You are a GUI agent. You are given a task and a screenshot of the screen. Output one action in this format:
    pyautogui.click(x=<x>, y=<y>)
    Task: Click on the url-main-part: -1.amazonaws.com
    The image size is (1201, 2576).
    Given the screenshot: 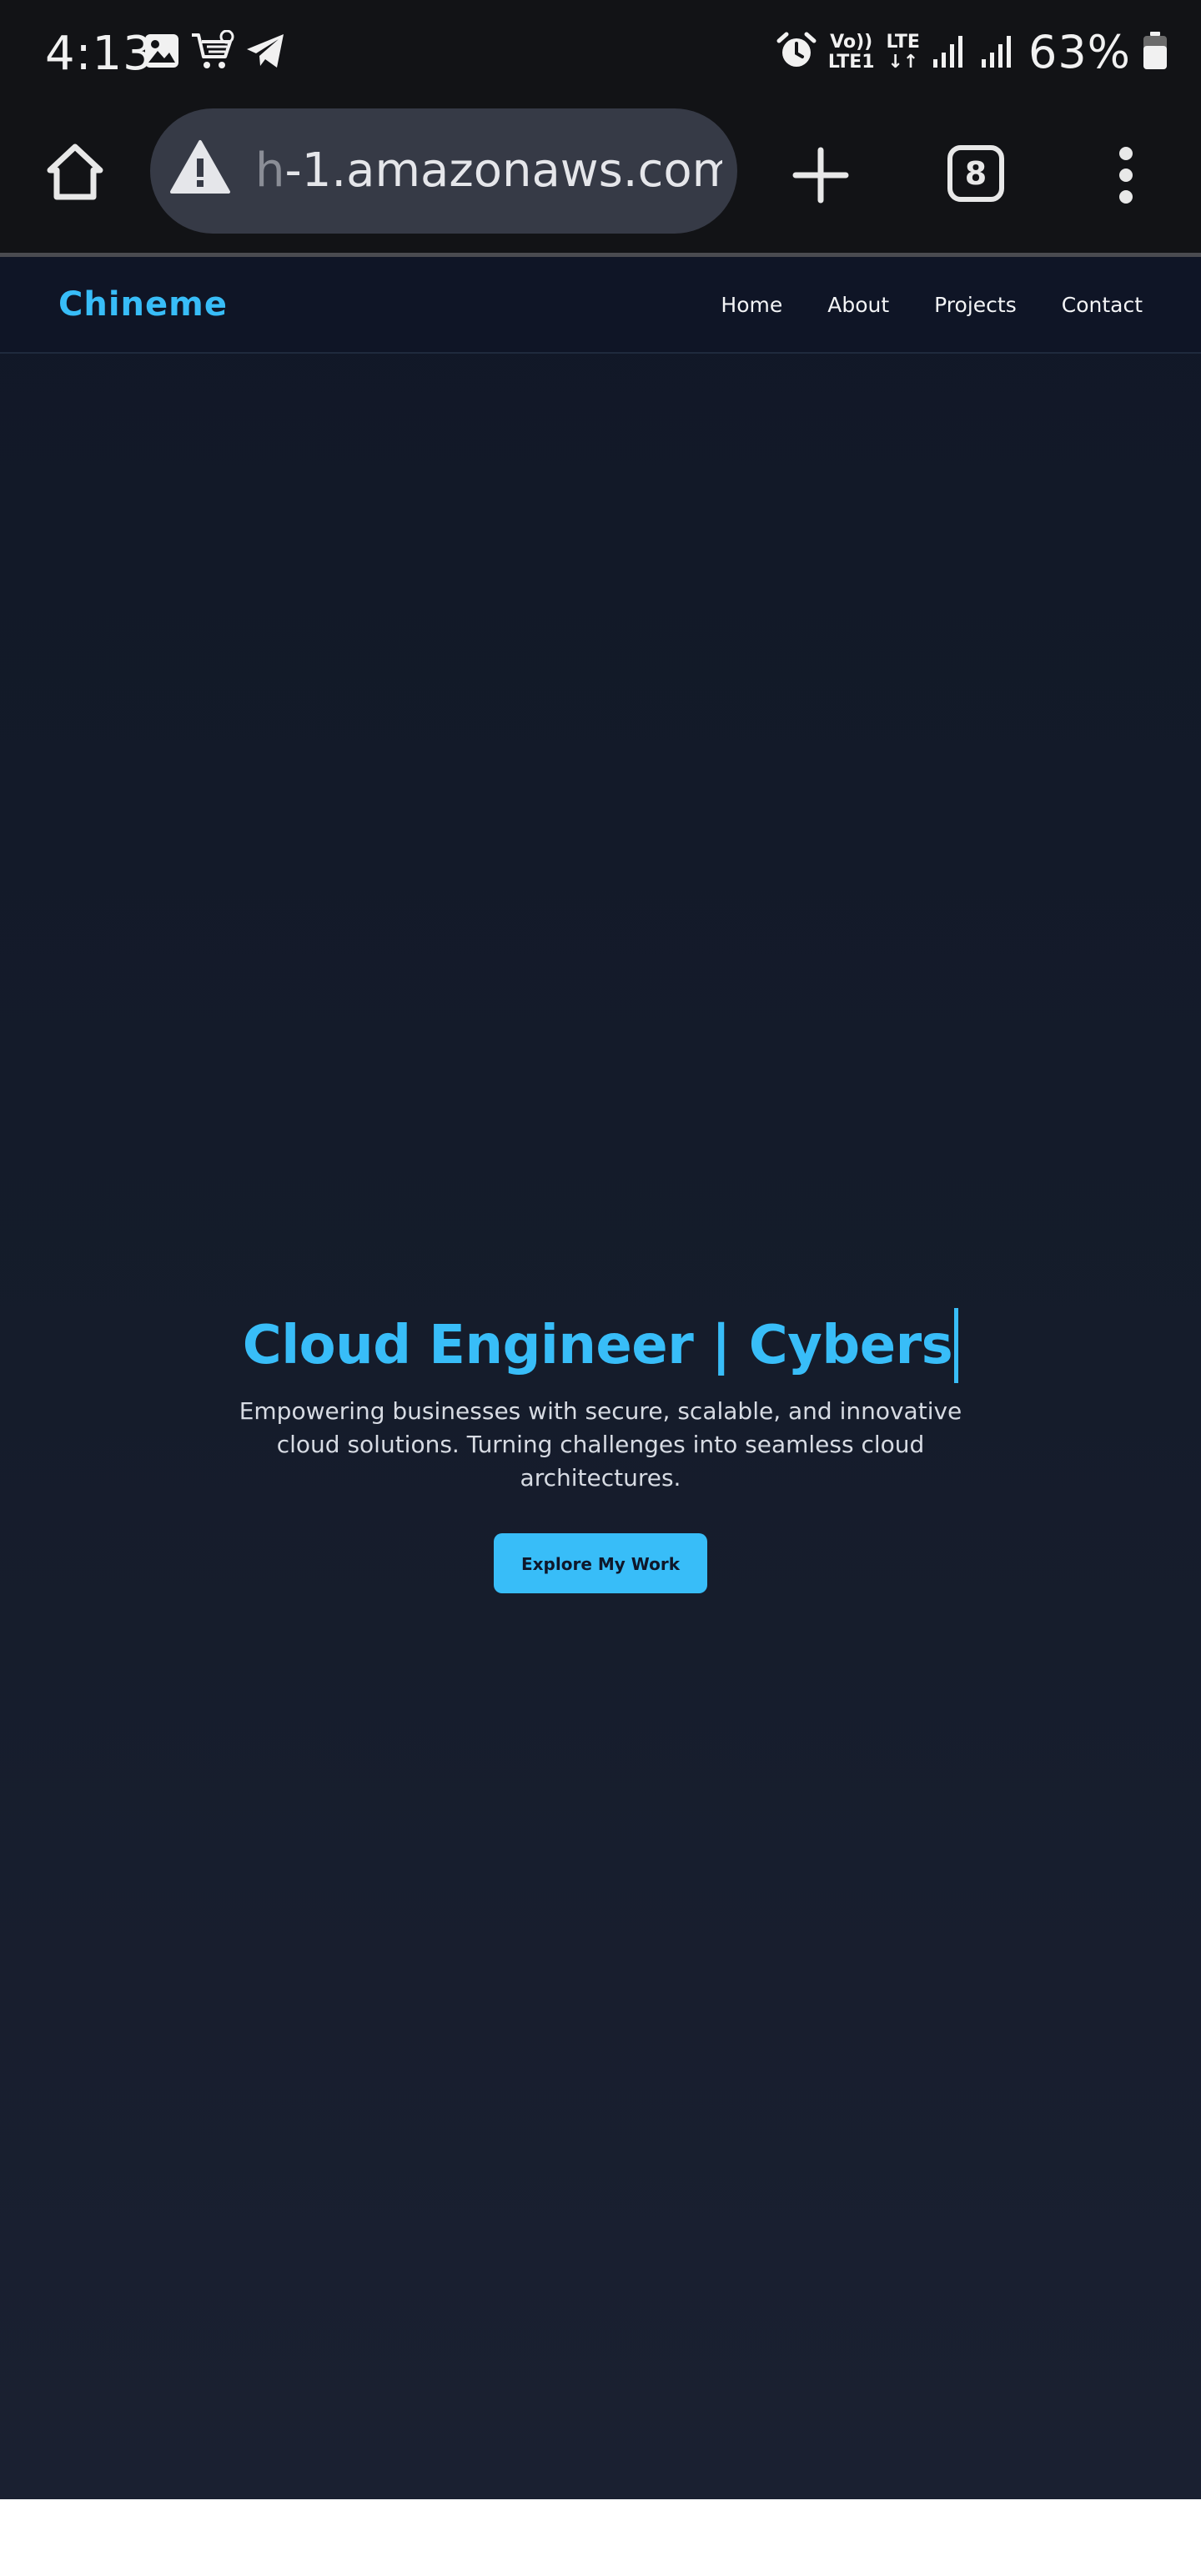 What is the action you would take?
    pyautogui.click(x=503, y=170)
    